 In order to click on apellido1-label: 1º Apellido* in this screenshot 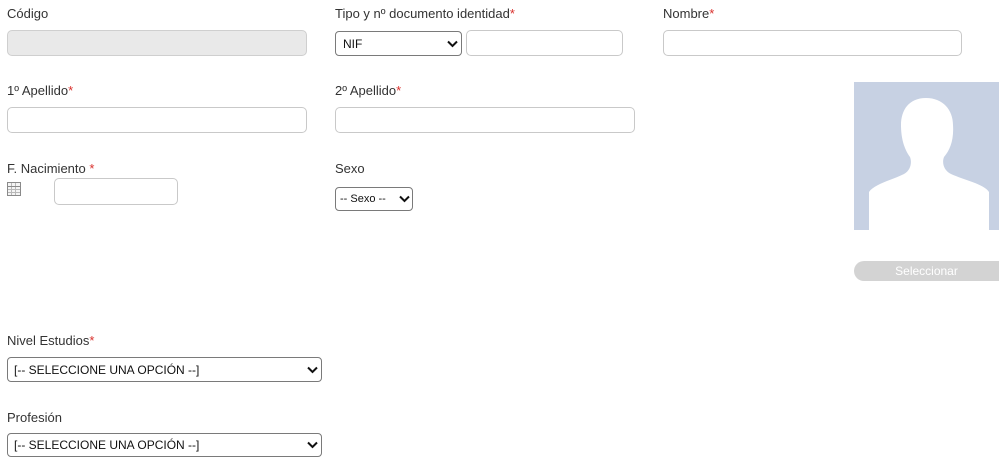, I will do `click(40, 90)`.